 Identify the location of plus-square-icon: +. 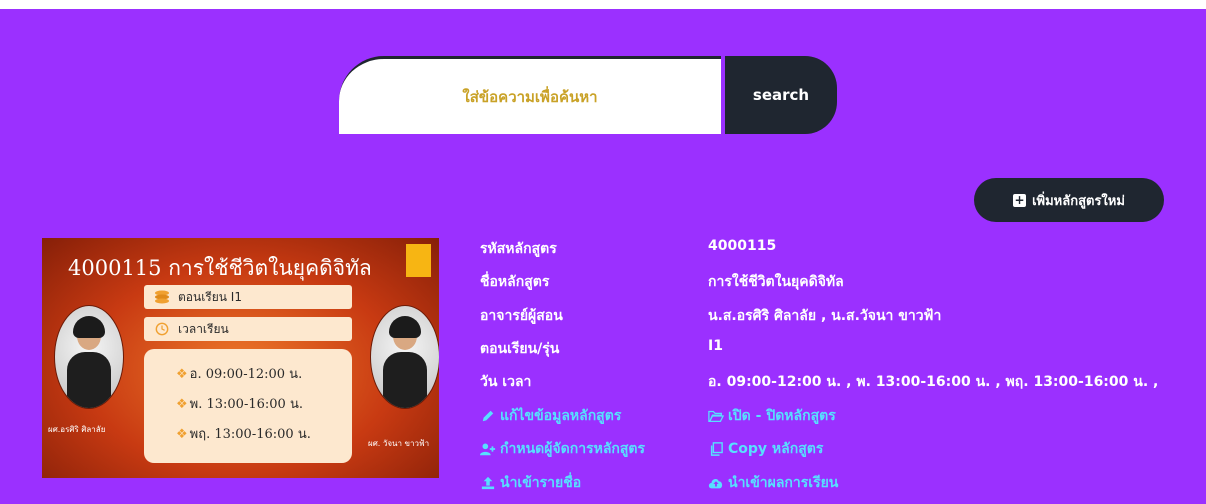
(1020, 199).